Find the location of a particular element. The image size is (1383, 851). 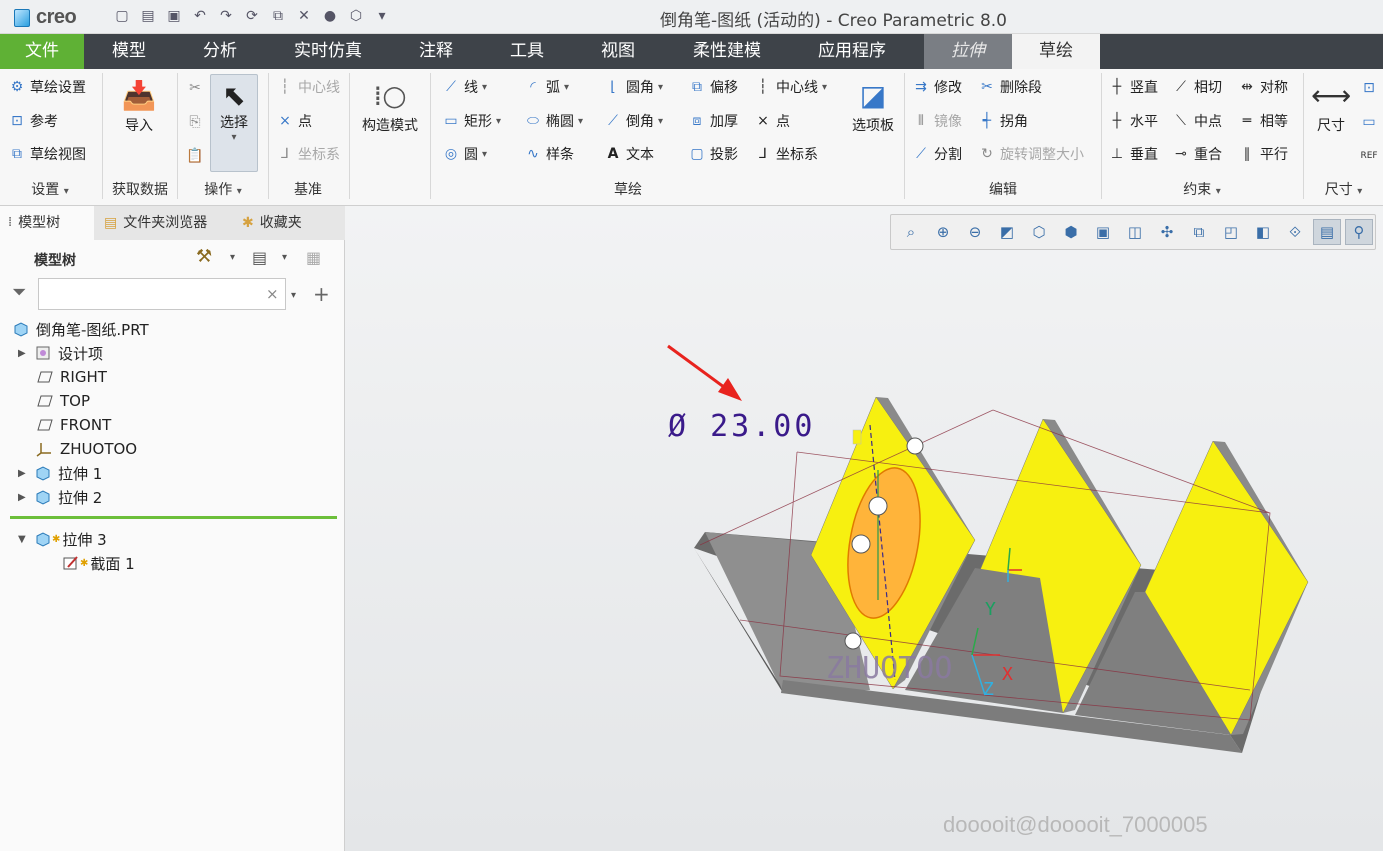

constraint-vertical-icon is located at coordinates (878, 506).